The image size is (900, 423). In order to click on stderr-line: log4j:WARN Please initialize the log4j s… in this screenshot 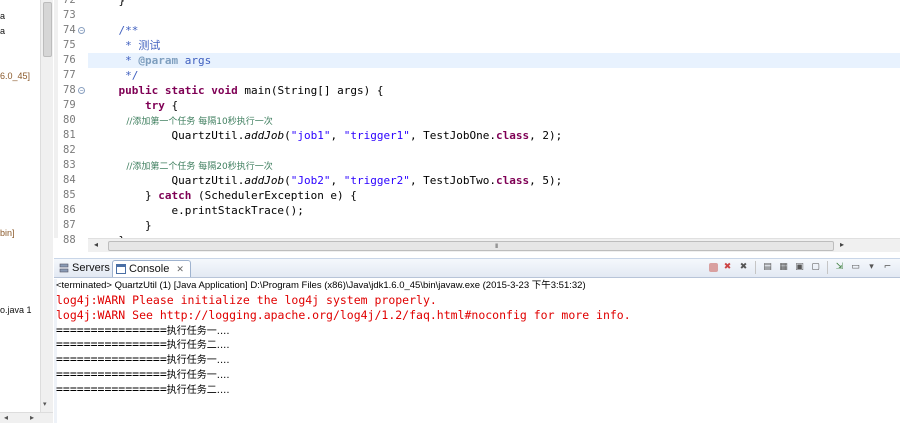, I will do `click(246, 300)`.